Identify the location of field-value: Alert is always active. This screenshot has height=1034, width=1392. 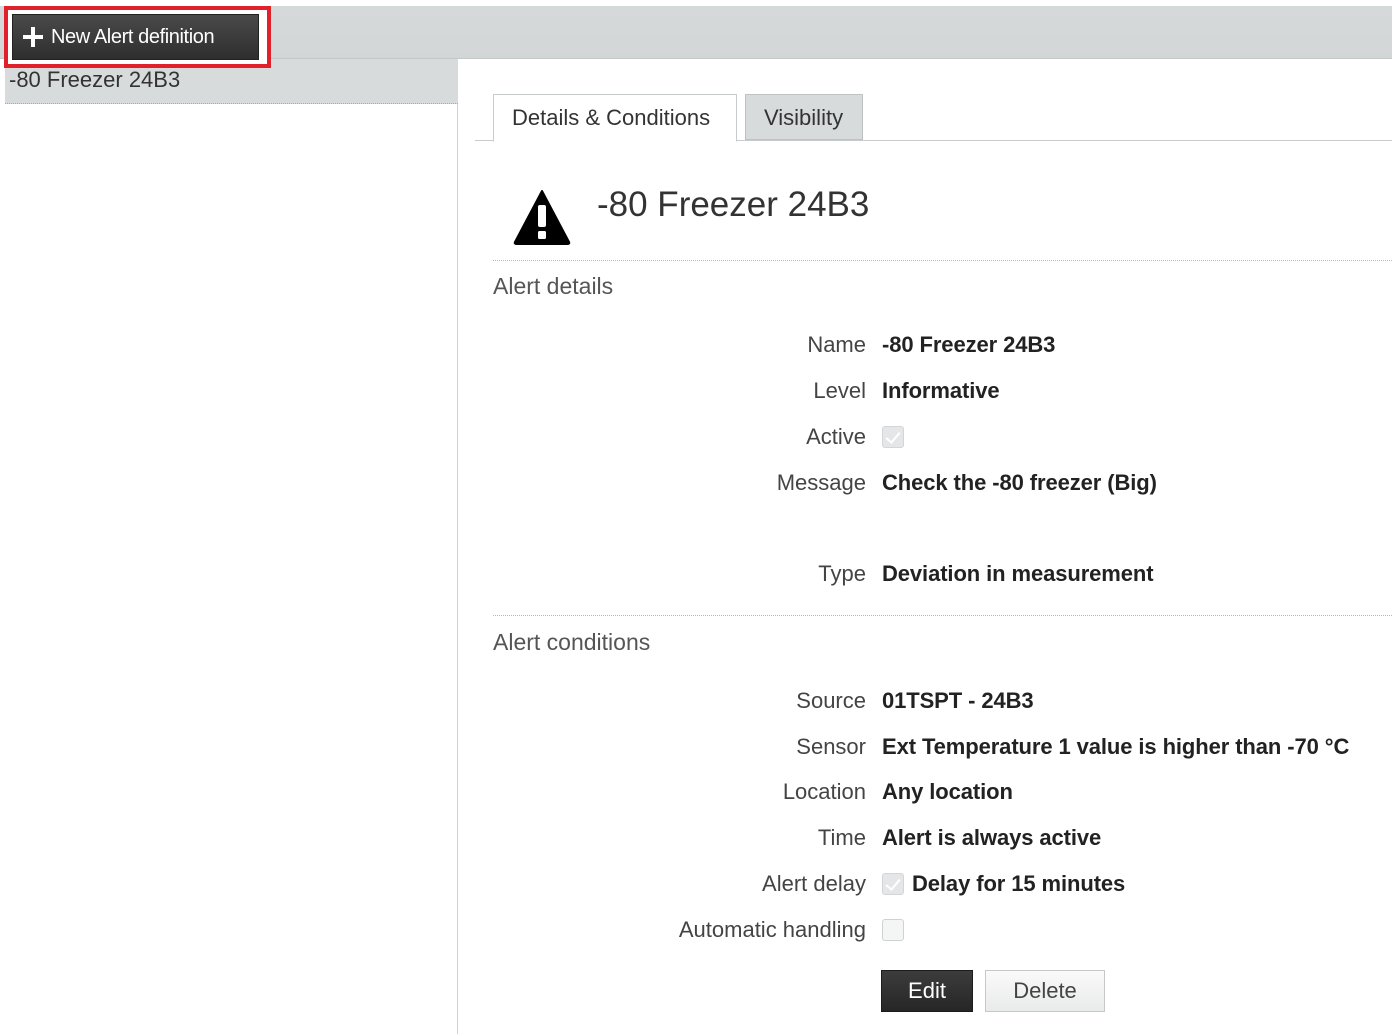
(992, 837).